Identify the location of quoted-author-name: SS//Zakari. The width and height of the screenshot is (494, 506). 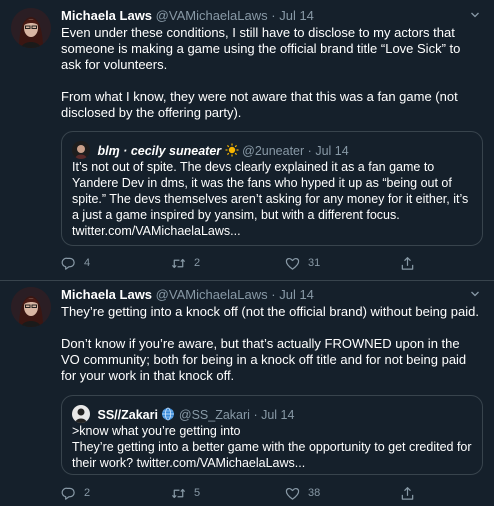
(127, 415).